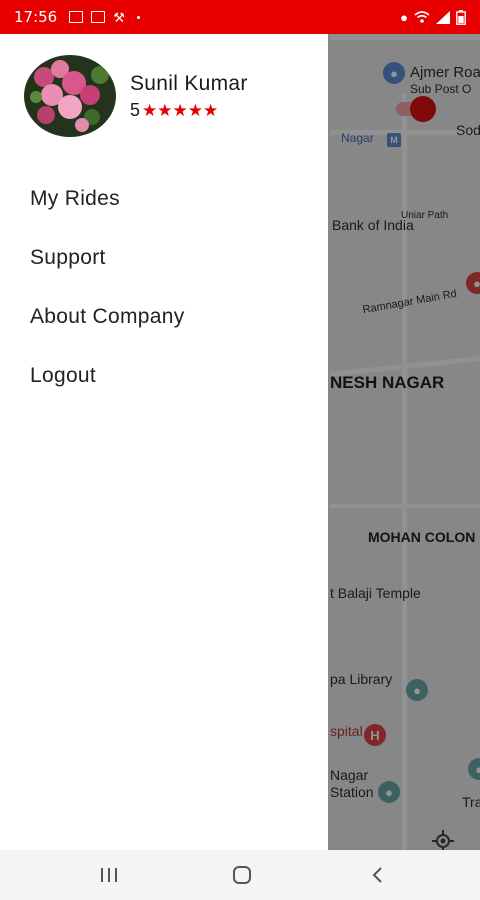 This screenshot has width=480, height=900. What do you see at coordinates (164, 203) in the screenshot?
I see `menu-item-my-rides: My Rides` at bounding box center [164, 203].